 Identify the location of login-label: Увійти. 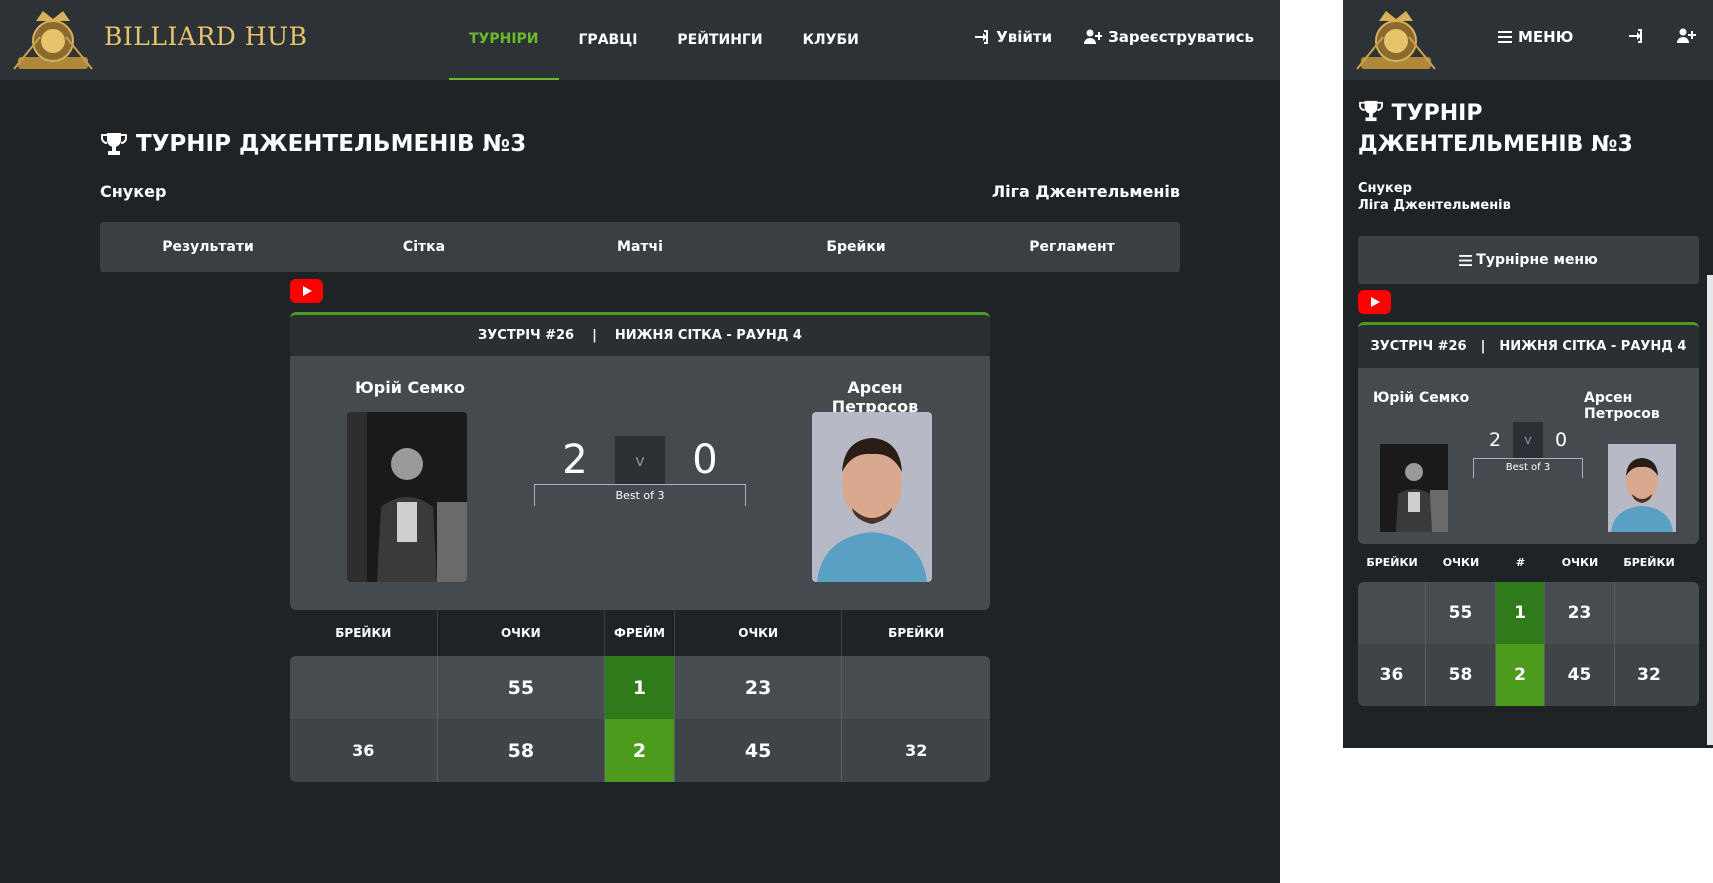
(1024, 37).